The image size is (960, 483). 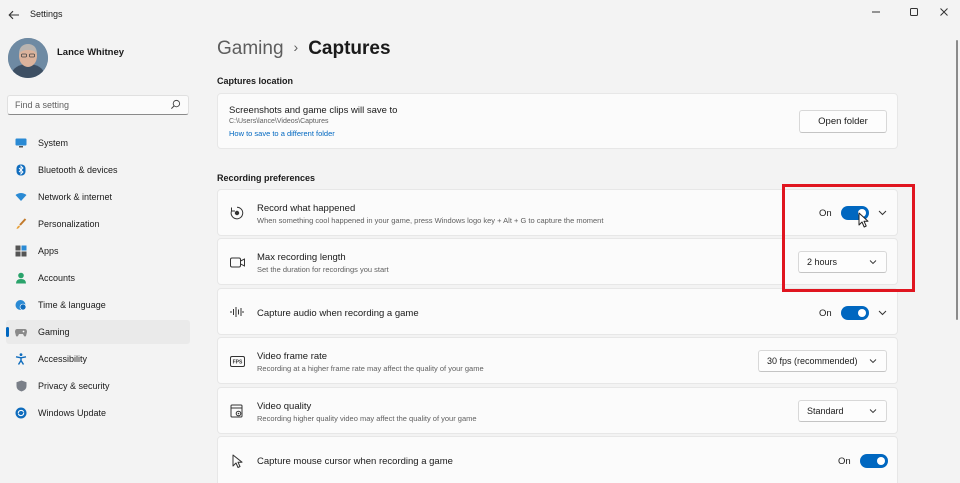 What do you see at coordinates (848, 238) in the screenshot?
I see `highlight-box` at bounding box center [848, 238].